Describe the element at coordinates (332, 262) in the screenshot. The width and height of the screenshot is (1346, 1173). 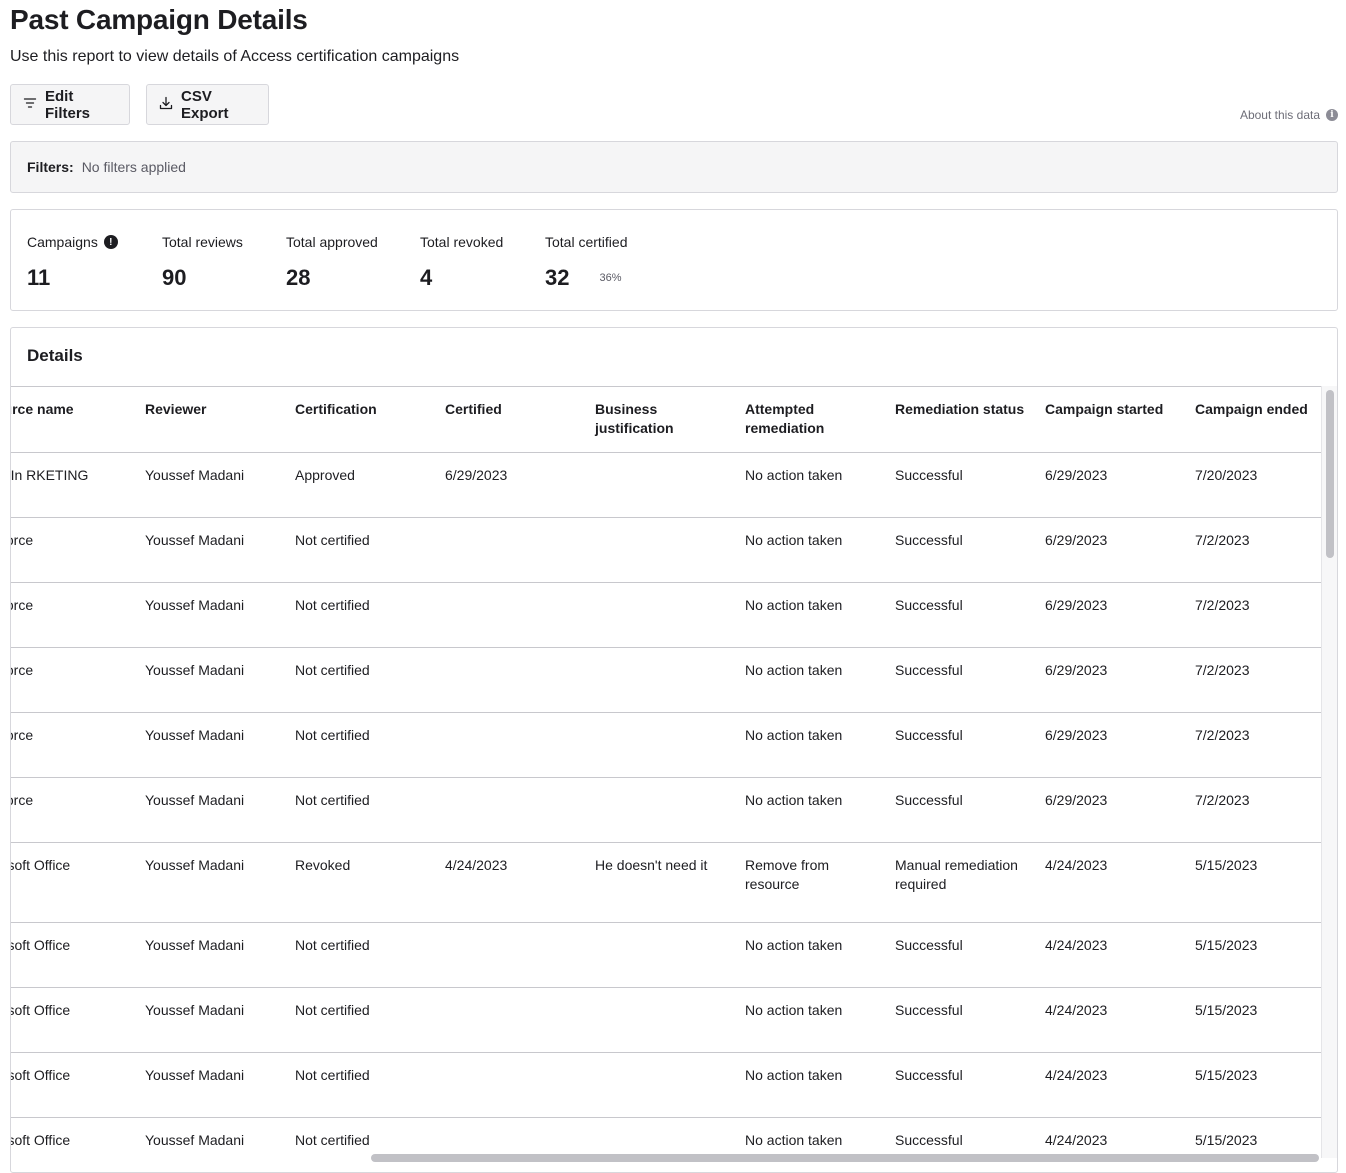
I see `stat-total-approved: Total approved 28` at that location.